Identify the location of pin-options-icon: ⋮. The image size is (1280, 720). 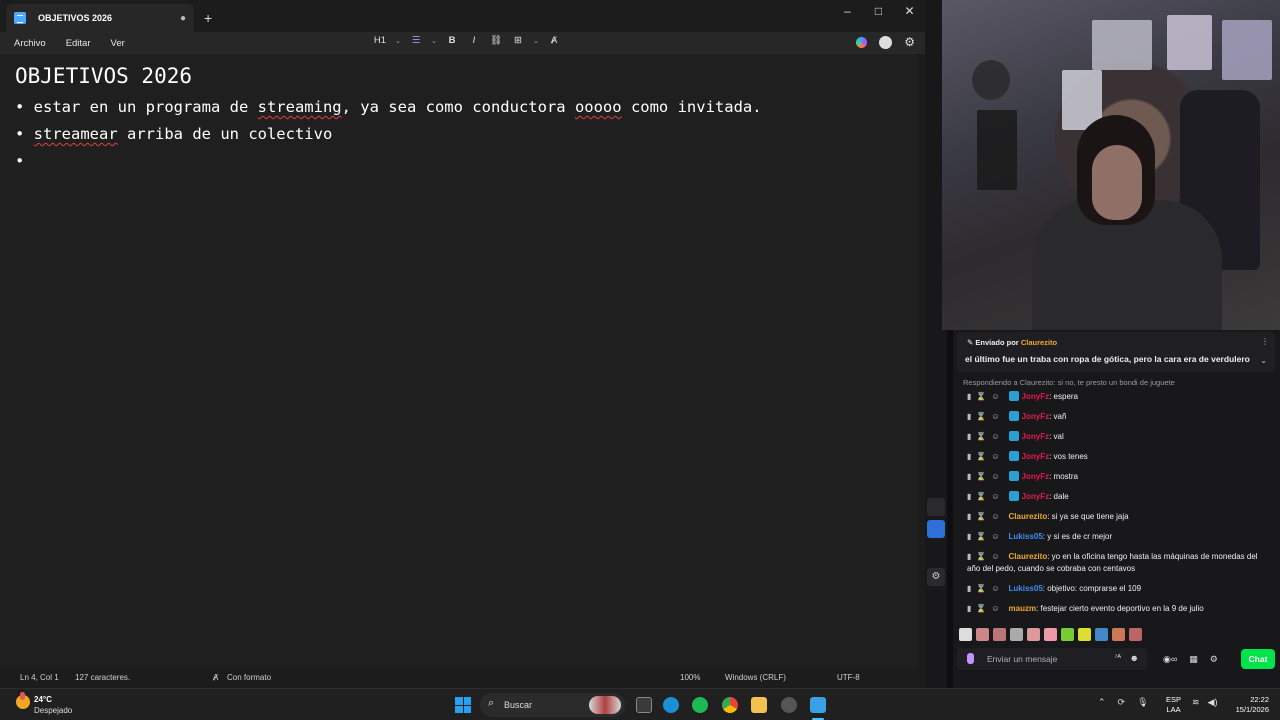
(1265, 341).